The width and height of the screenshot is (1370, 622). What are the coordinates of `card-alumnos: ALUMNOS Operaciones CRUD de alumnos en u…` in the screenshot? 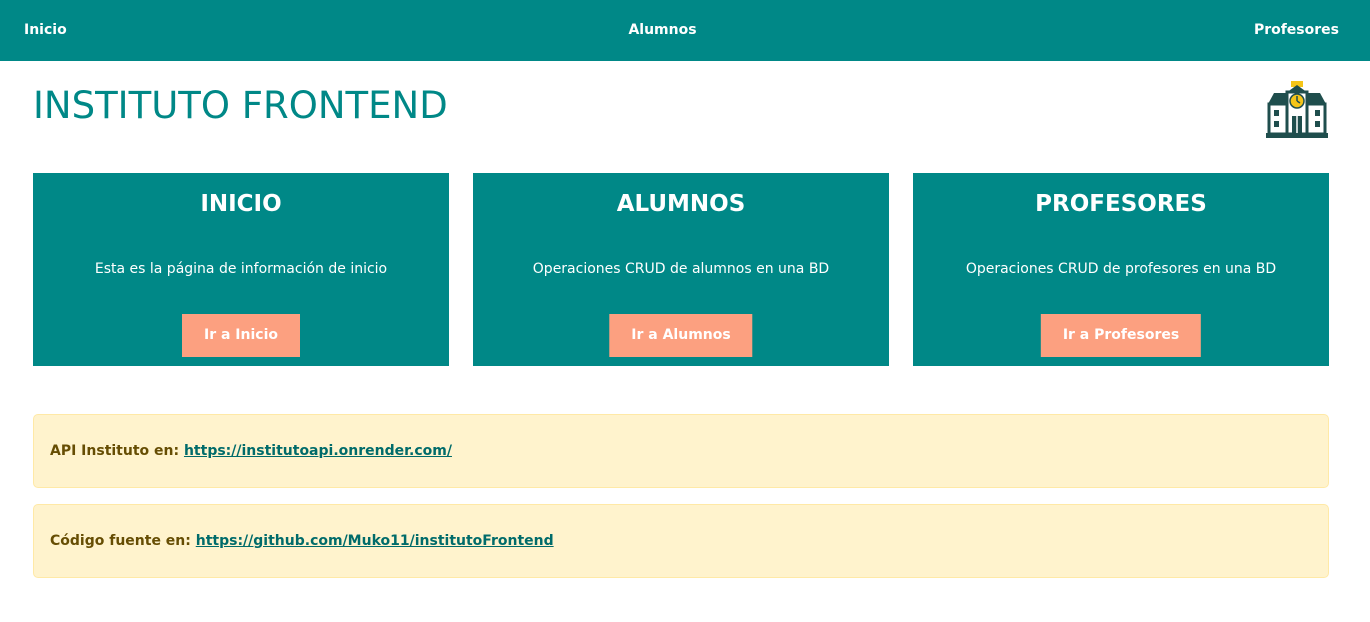 It's located at (681, 269).